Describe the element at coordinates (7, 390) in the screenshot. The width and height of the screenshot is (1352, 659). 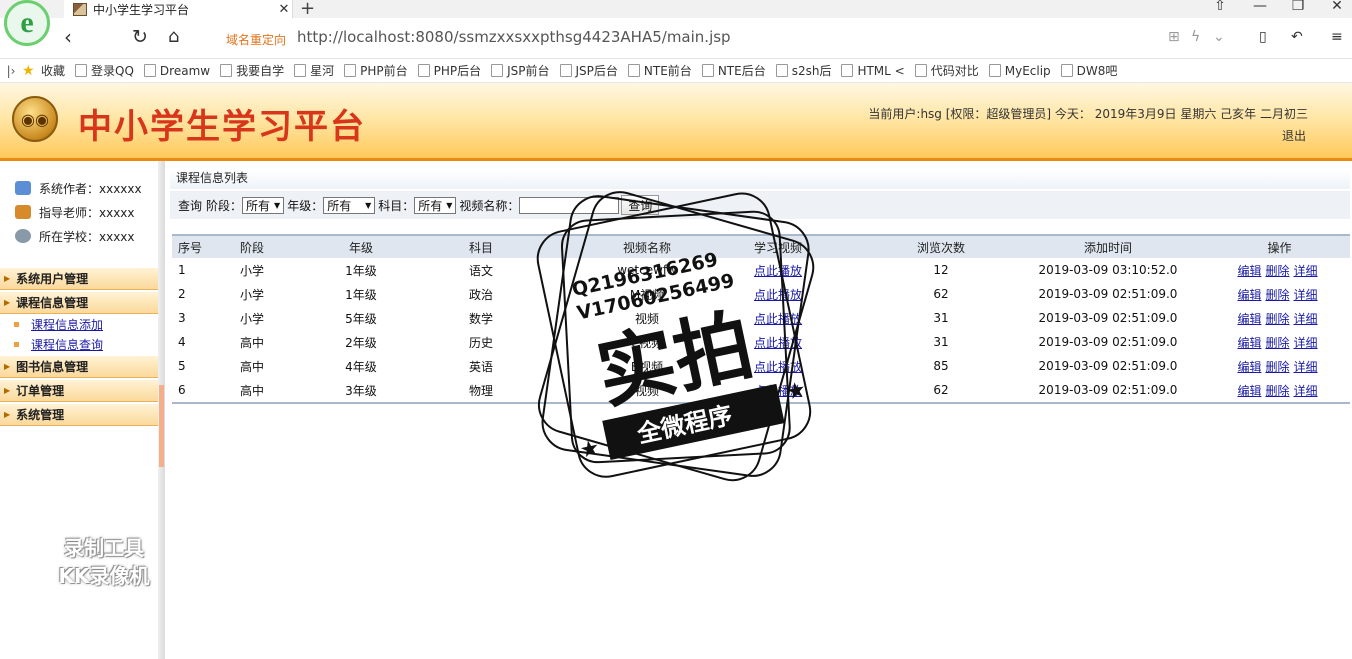
I see `caret-right-icon: ▶` at that location.